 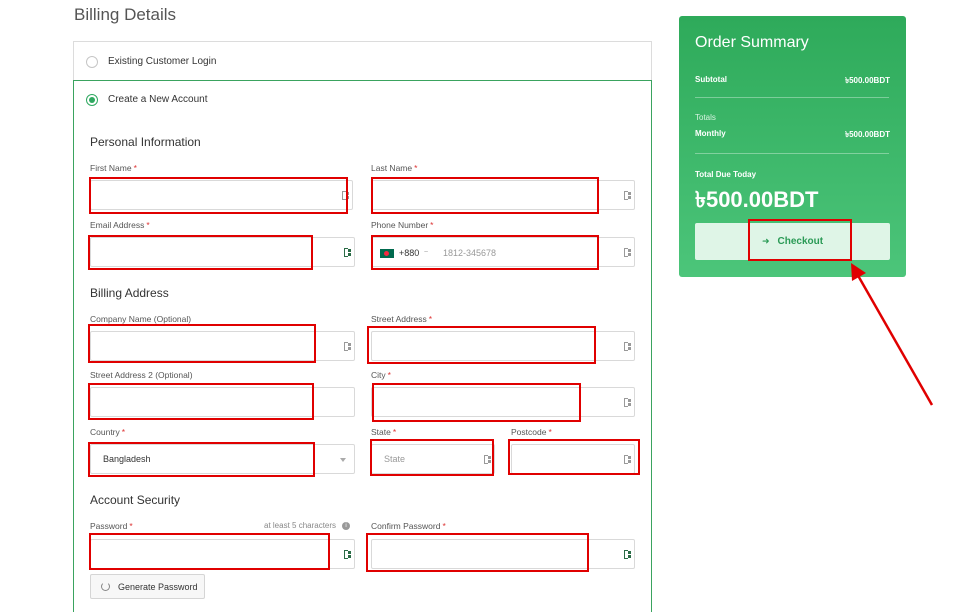 What do you see at coordinates (894, 338) in the screenshot?
I see `annotation-arrow-line` at bounding box center [894, 338].